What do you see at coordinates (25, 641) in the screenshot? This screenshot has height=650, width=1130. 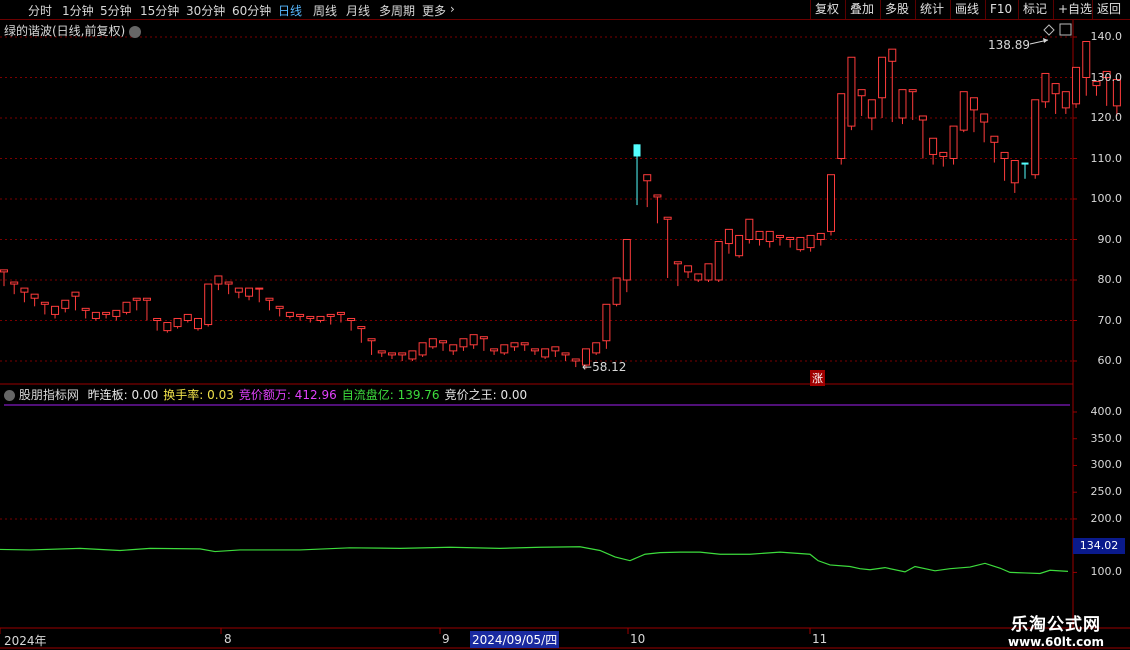 I see `date-year: 2024年` at bounding box center [25, 641].